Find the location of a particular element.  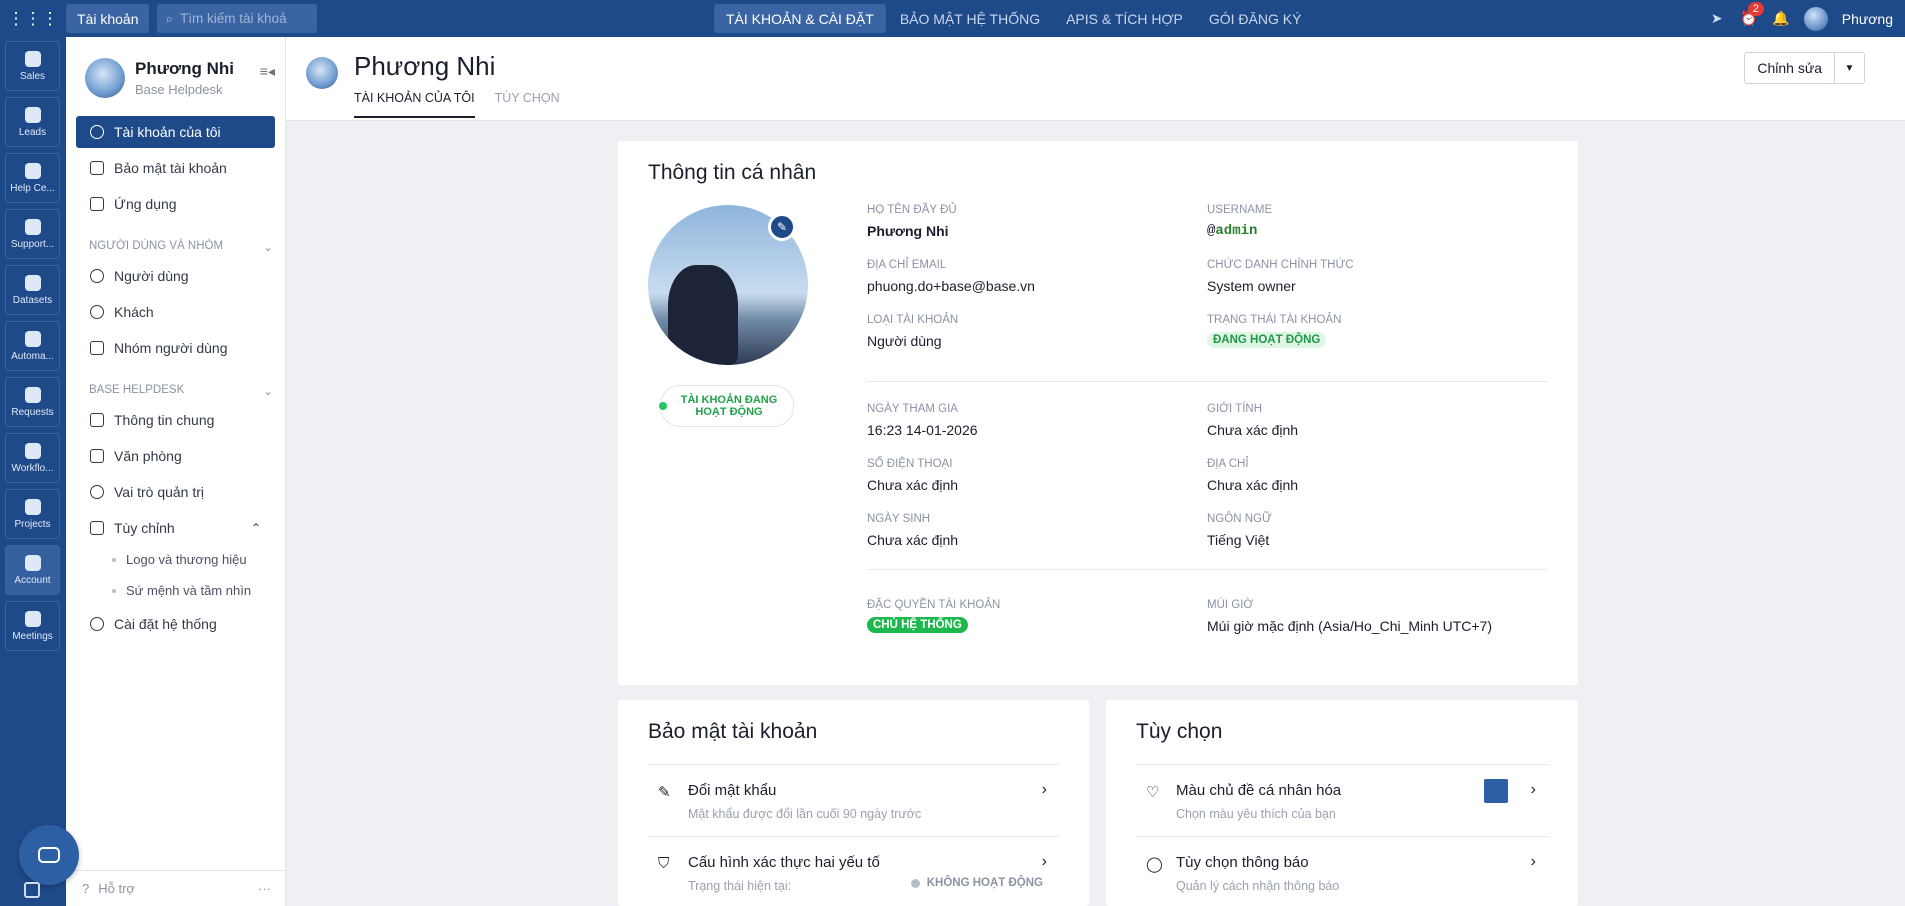

apps-icon is located at coordinates (97, 204).